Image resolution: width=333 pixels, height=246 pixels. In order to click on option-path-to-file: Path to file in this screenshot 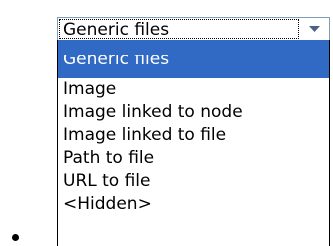, I will do `click(193, 158)`.